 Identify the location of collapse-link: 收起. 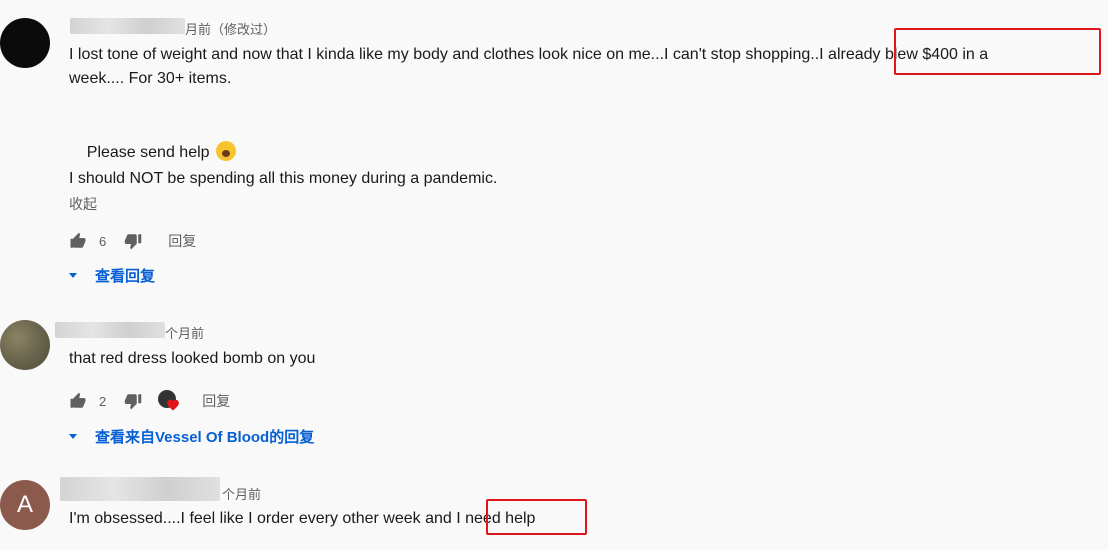
(83, 204).